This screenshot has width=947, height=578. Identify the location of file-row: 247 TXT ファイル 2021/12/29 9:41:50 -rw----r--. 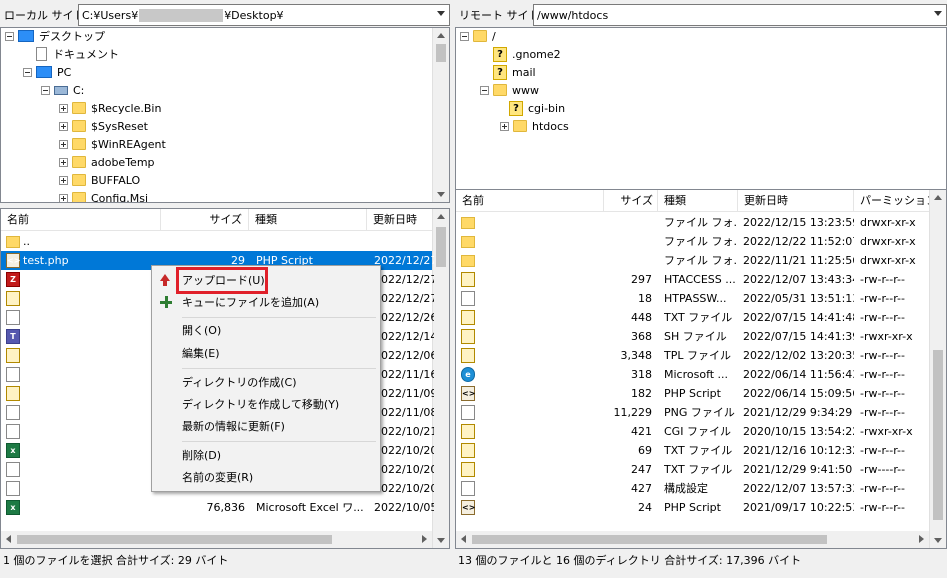
(692, 469).